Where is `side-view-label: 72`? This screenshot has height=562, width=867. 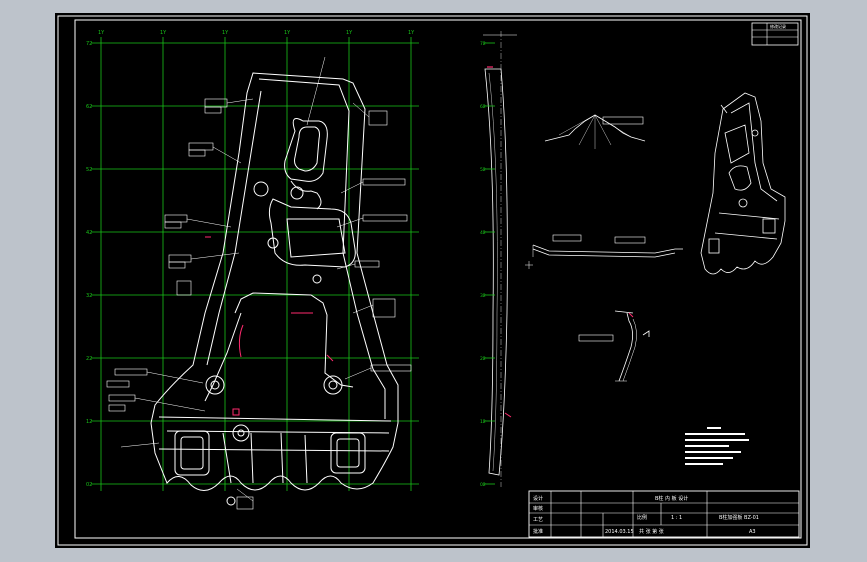
side-view-label: 72 is located at coordinates (483, 44).